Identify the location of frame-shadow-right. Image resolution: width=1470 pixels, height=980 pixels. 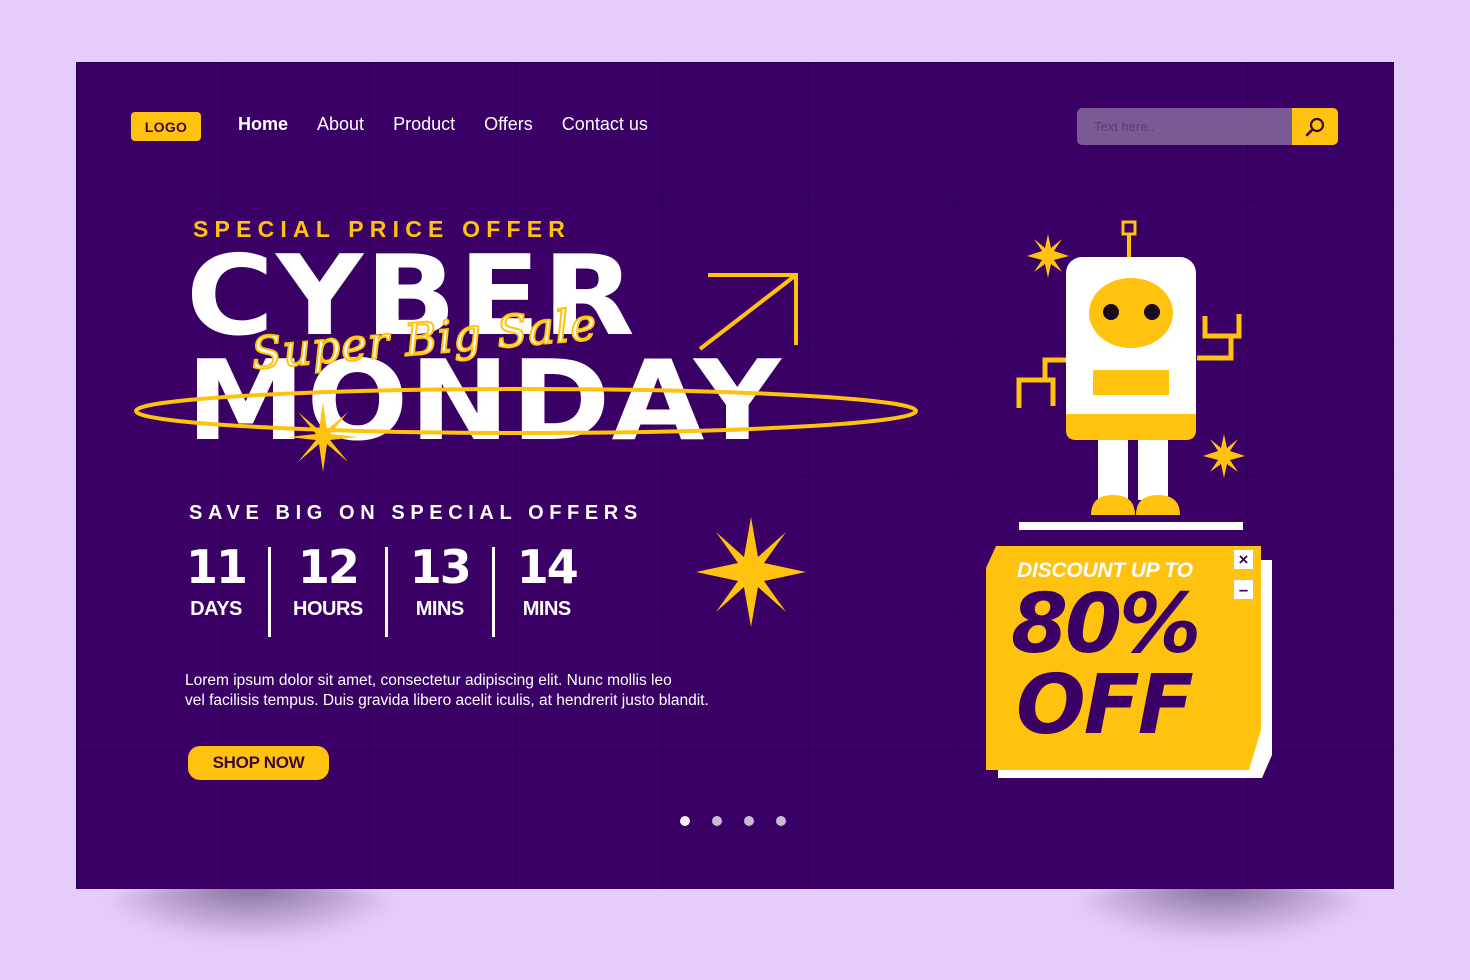
(1220, 910).